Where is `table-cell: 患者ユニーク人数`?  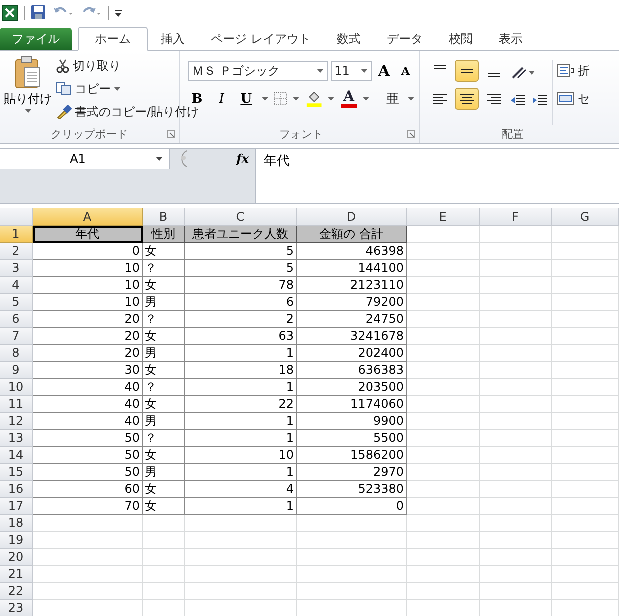 table-cell: 患者ユニーク人数 is located at coordinates (241, 234).